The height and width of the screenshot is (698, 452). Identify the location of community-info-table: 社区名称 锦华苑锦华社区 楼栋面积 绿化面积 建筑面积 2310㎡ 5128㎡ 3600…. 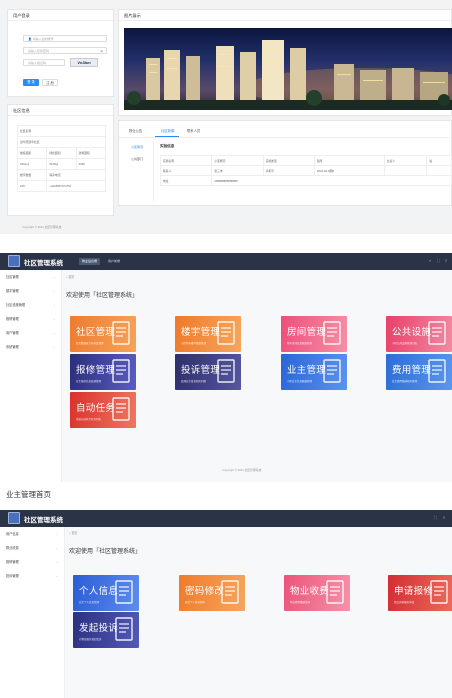
(61, 158).